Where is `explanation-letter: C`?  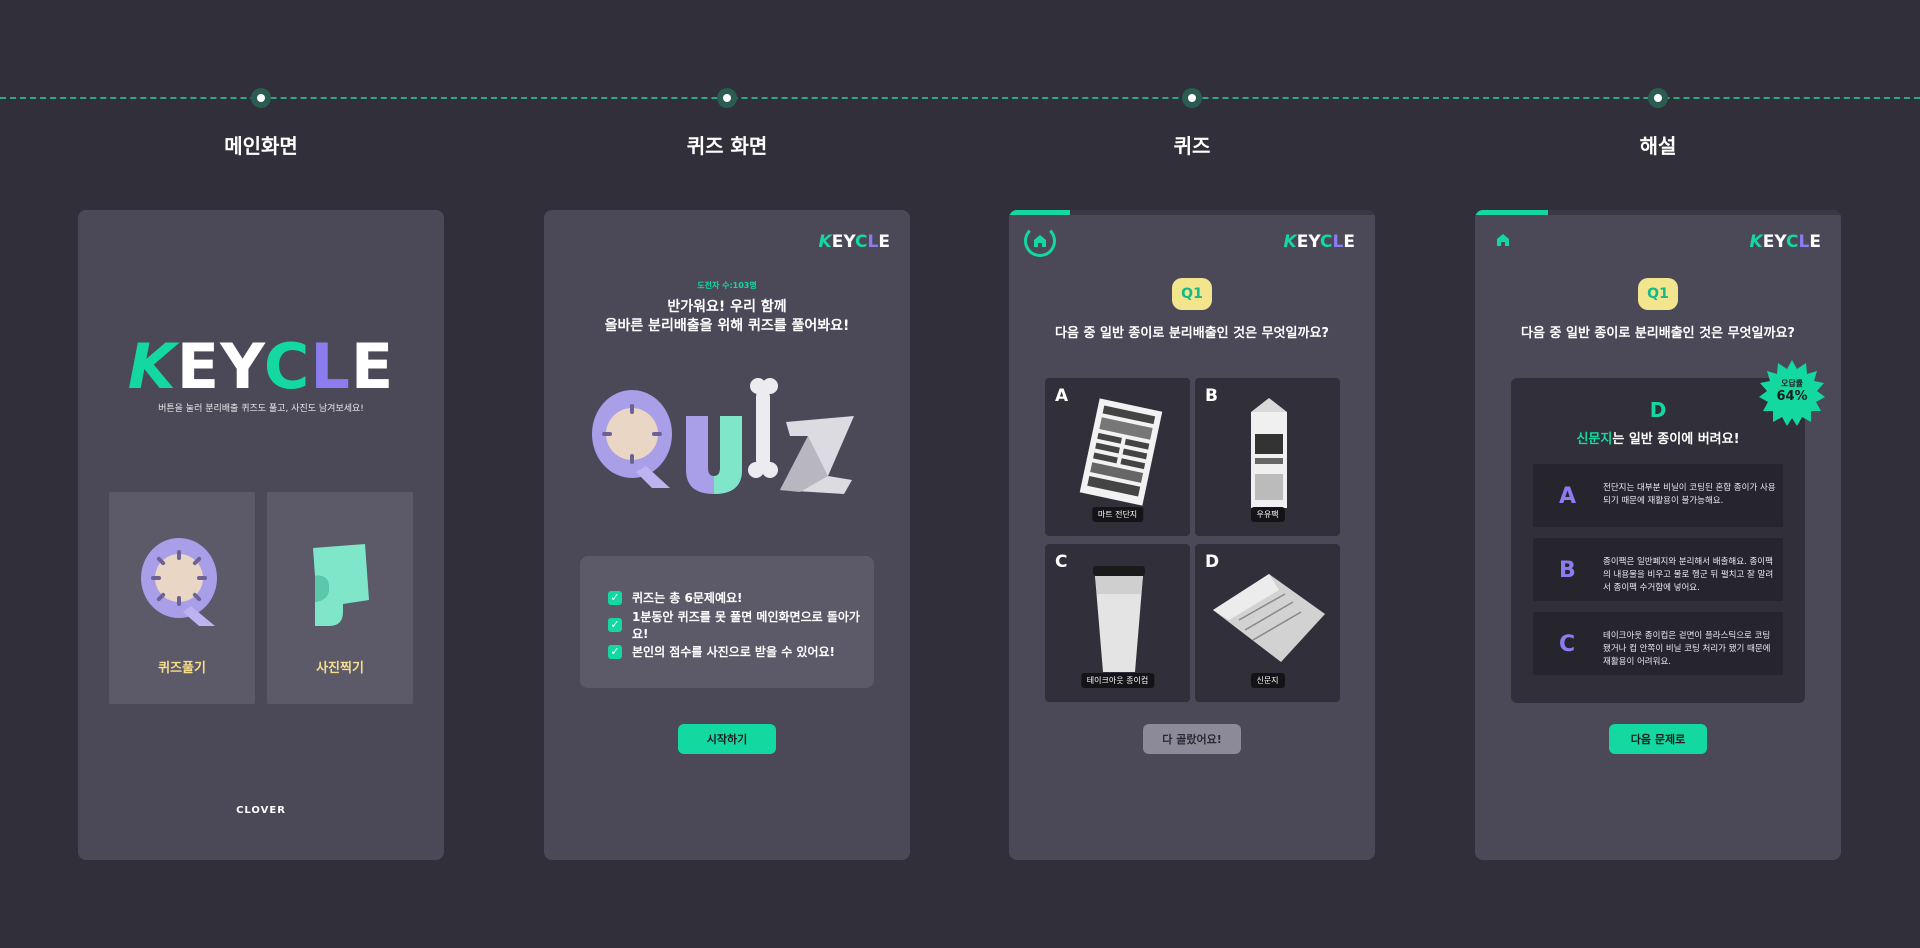
explanation-letter: C is located at coordinates (1567, 644).